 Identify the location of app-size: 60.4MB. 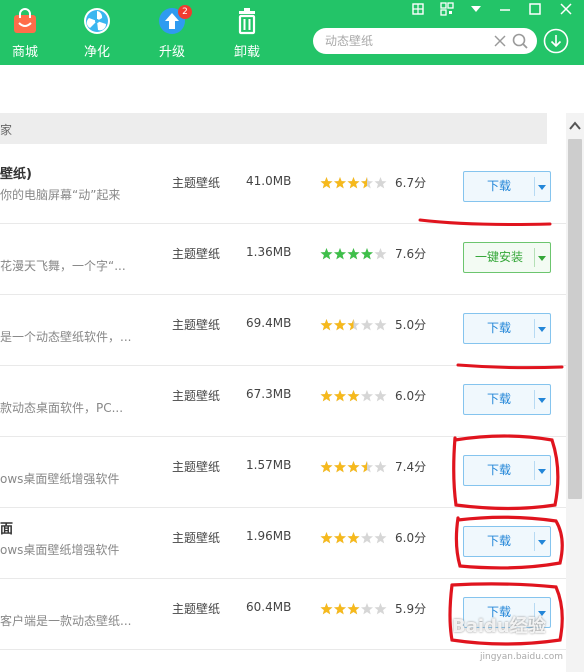
(269, 607).